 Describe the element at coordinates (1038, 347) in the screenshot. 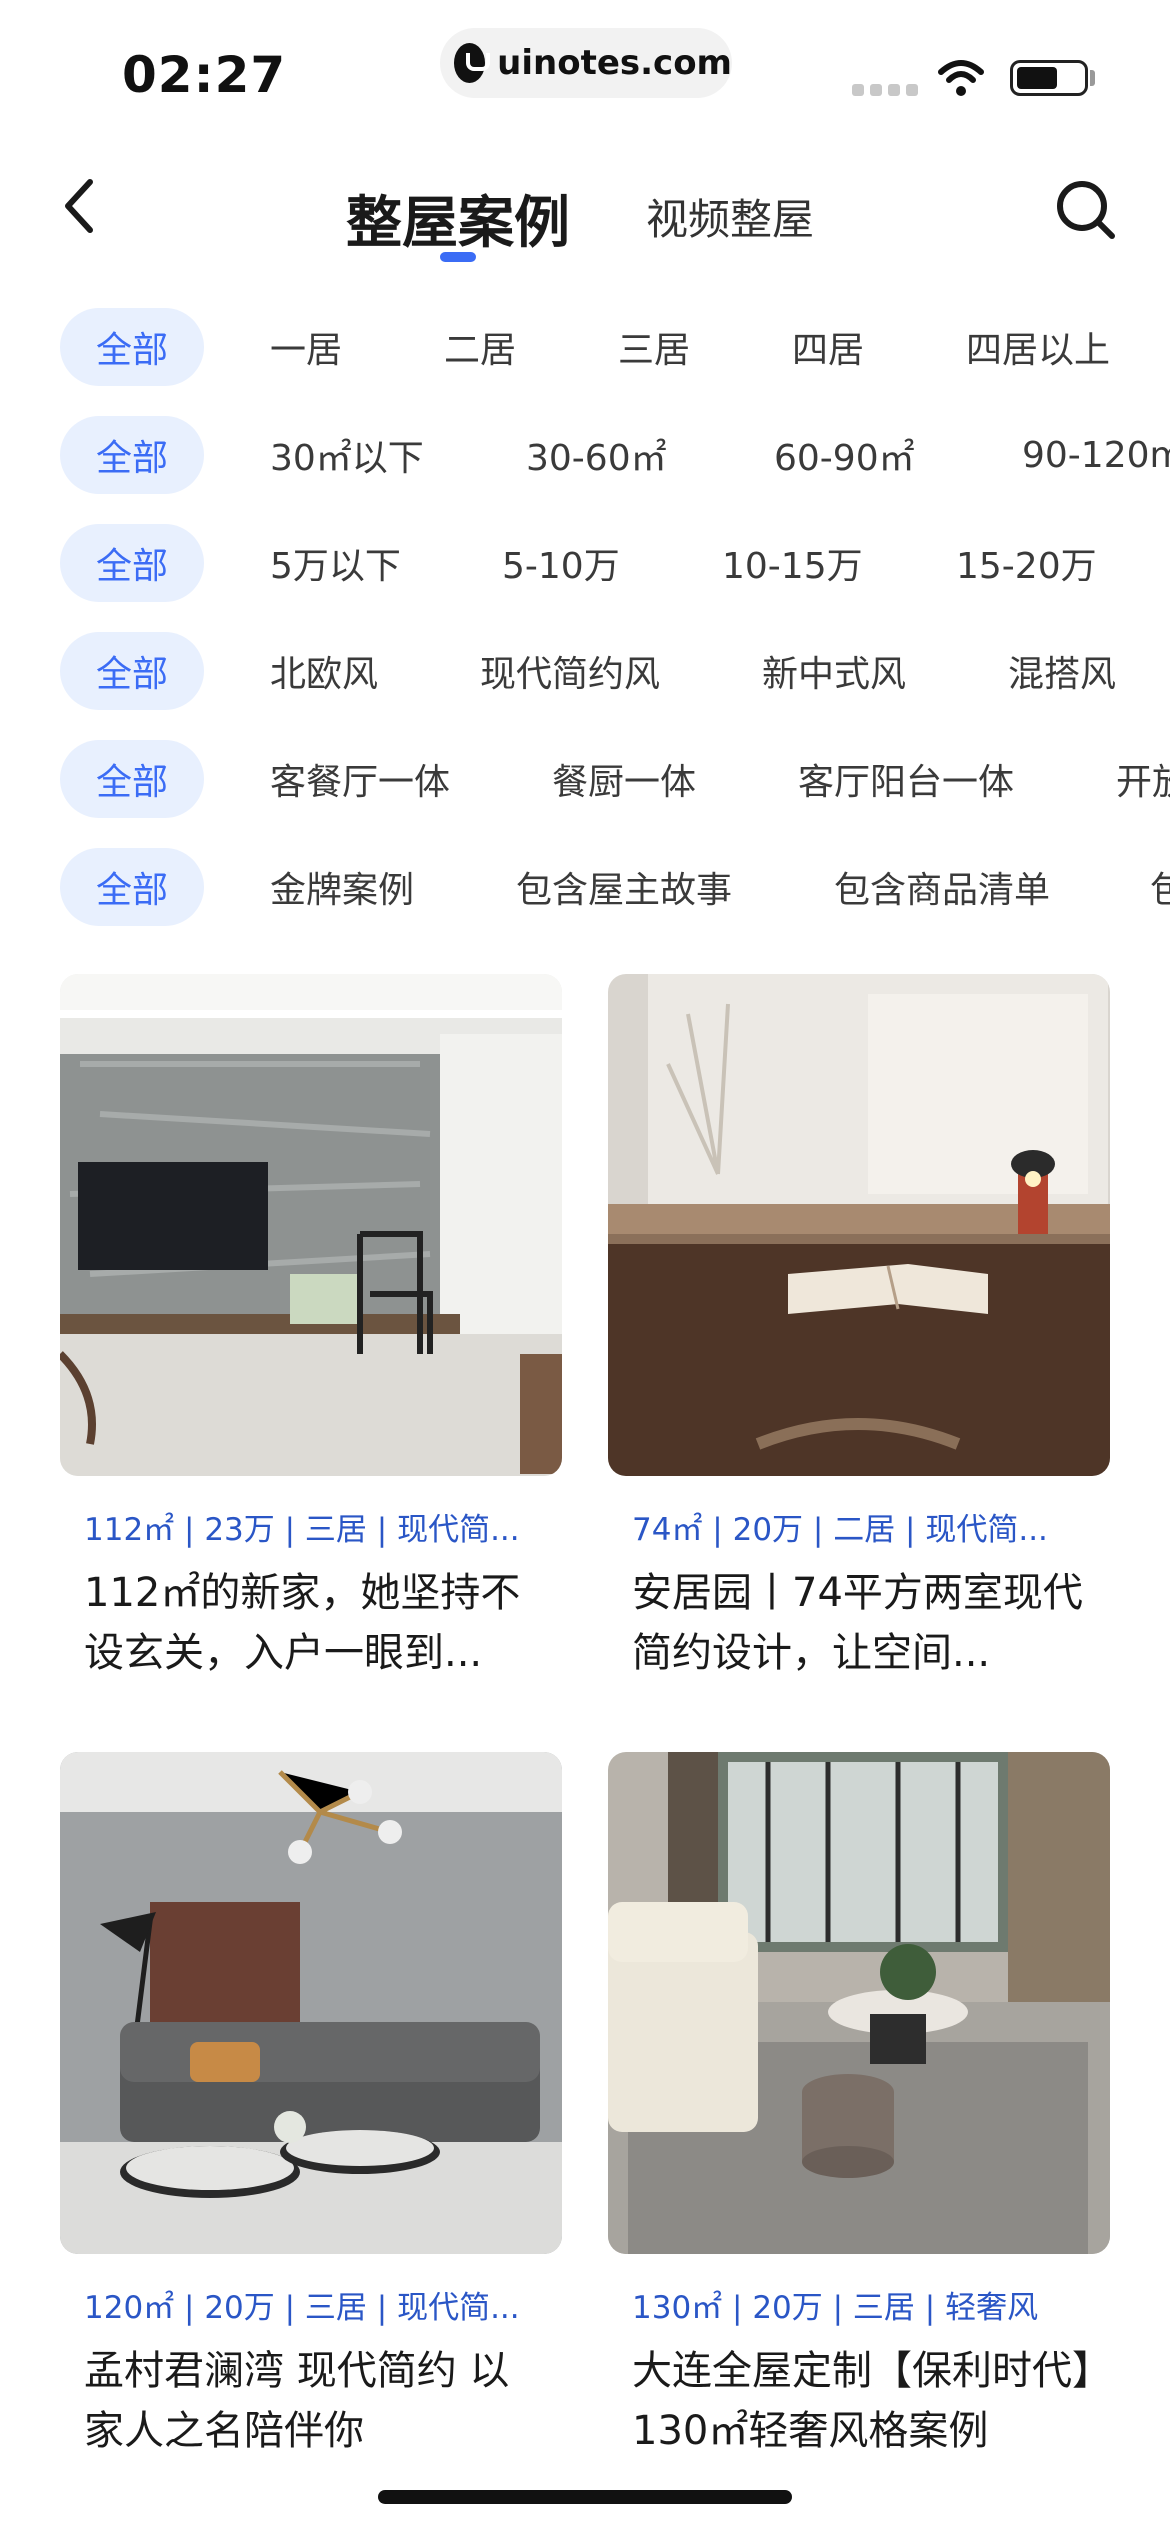

I see `filter-option: 四居以上` at that location.